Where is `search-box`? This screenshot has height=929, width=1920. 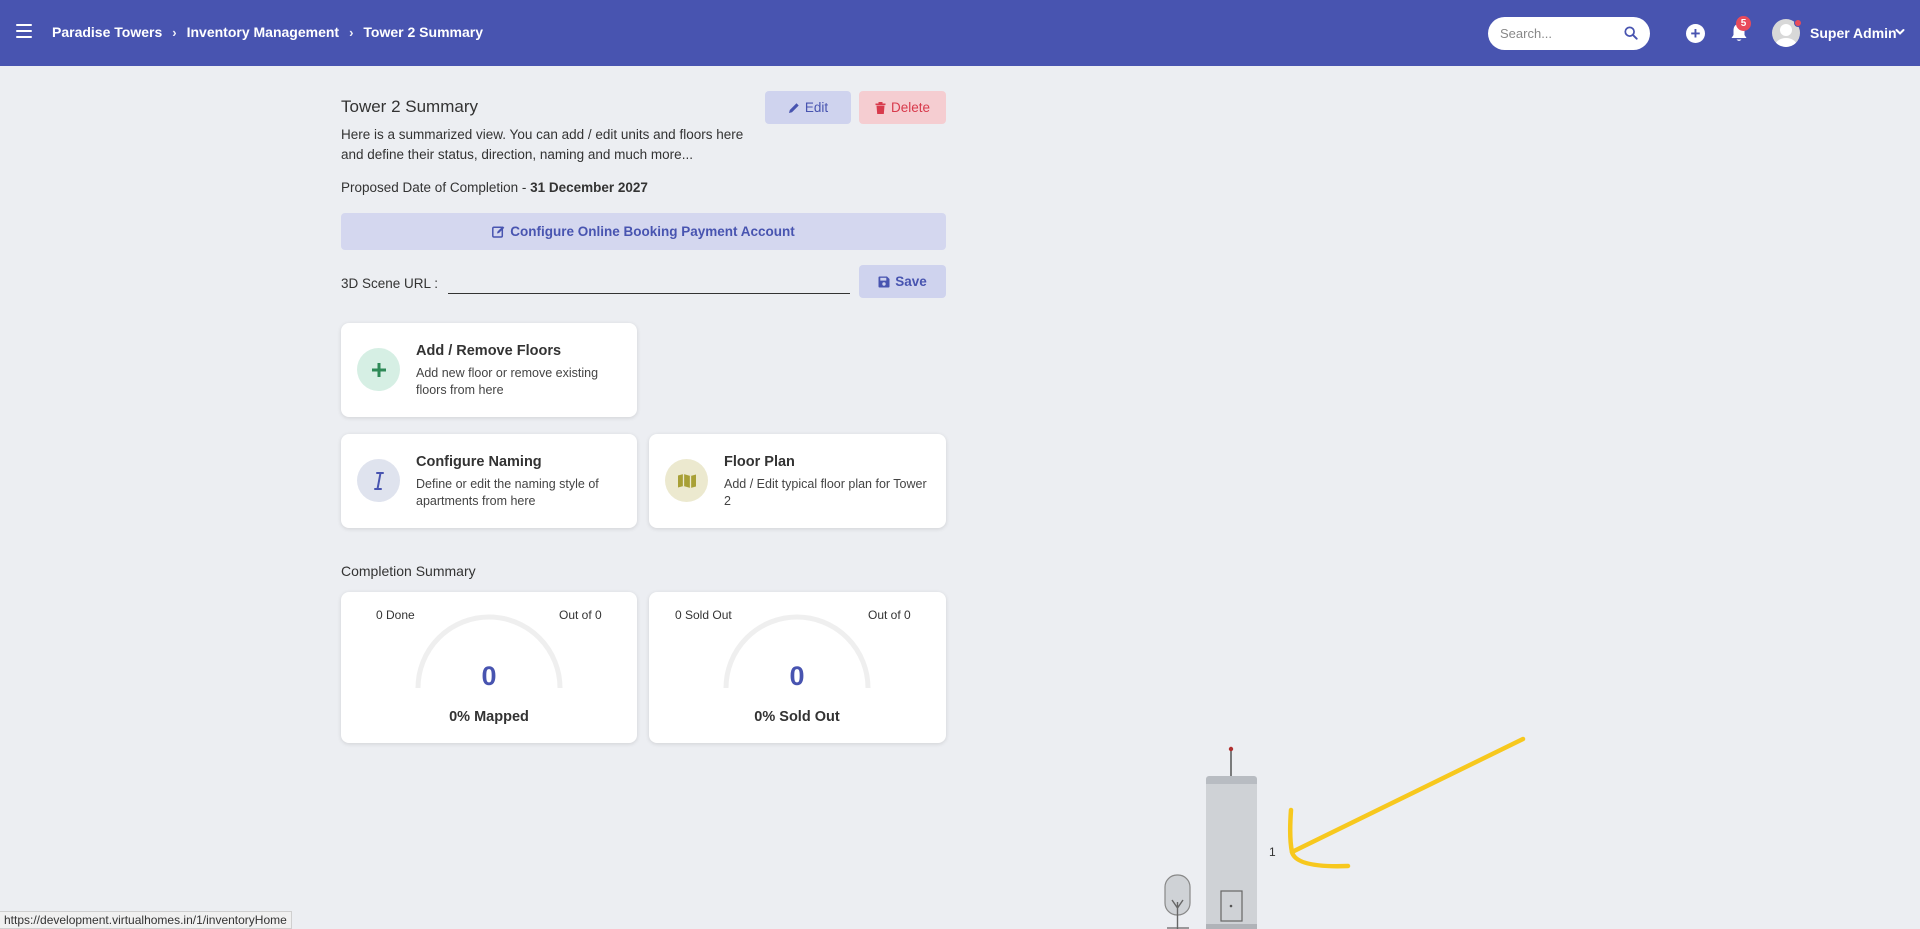 search-box is located at coordinates (1569, 33).